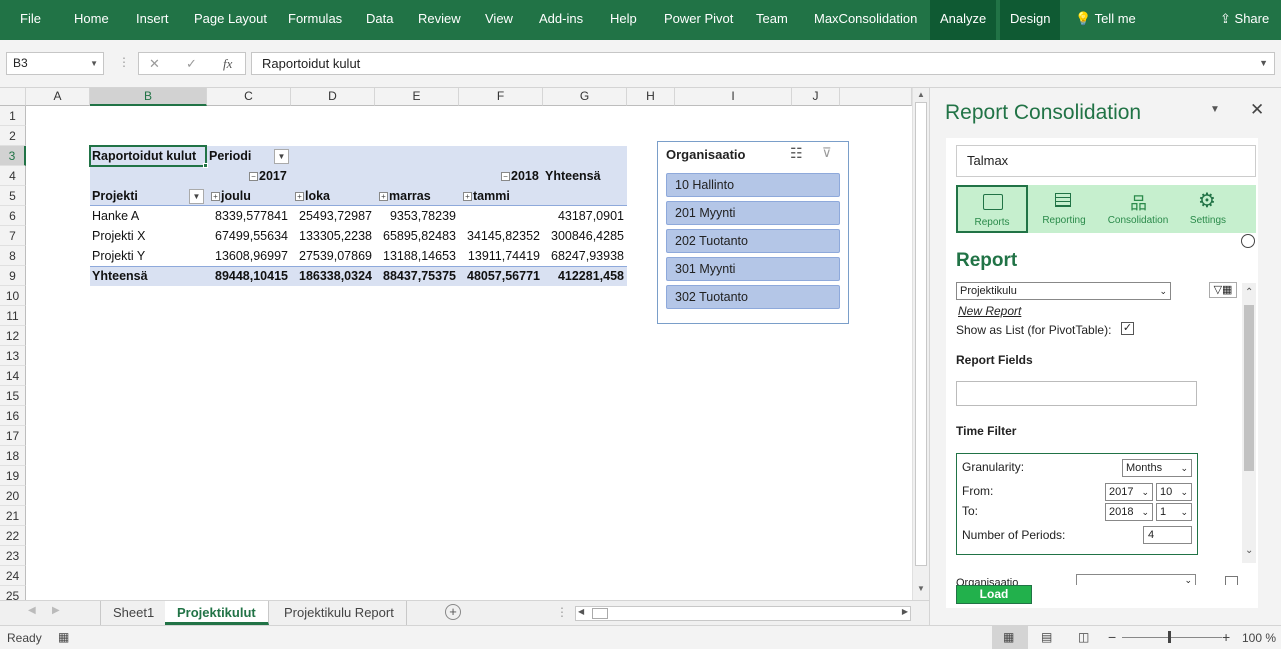  What do you see at coordinates (1112, 637) in the screenshot?
I see `zoom-out-icon: −` at bounding box center [1112, 637].